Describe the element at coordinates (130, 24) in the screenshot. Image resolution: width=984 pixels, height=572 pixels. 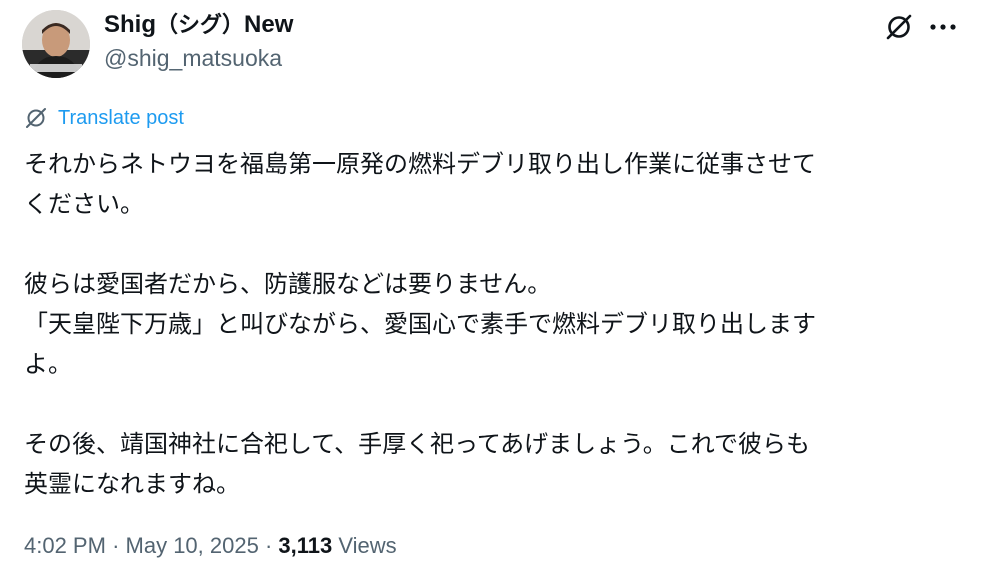
I see `author-name: Shig` at that location.